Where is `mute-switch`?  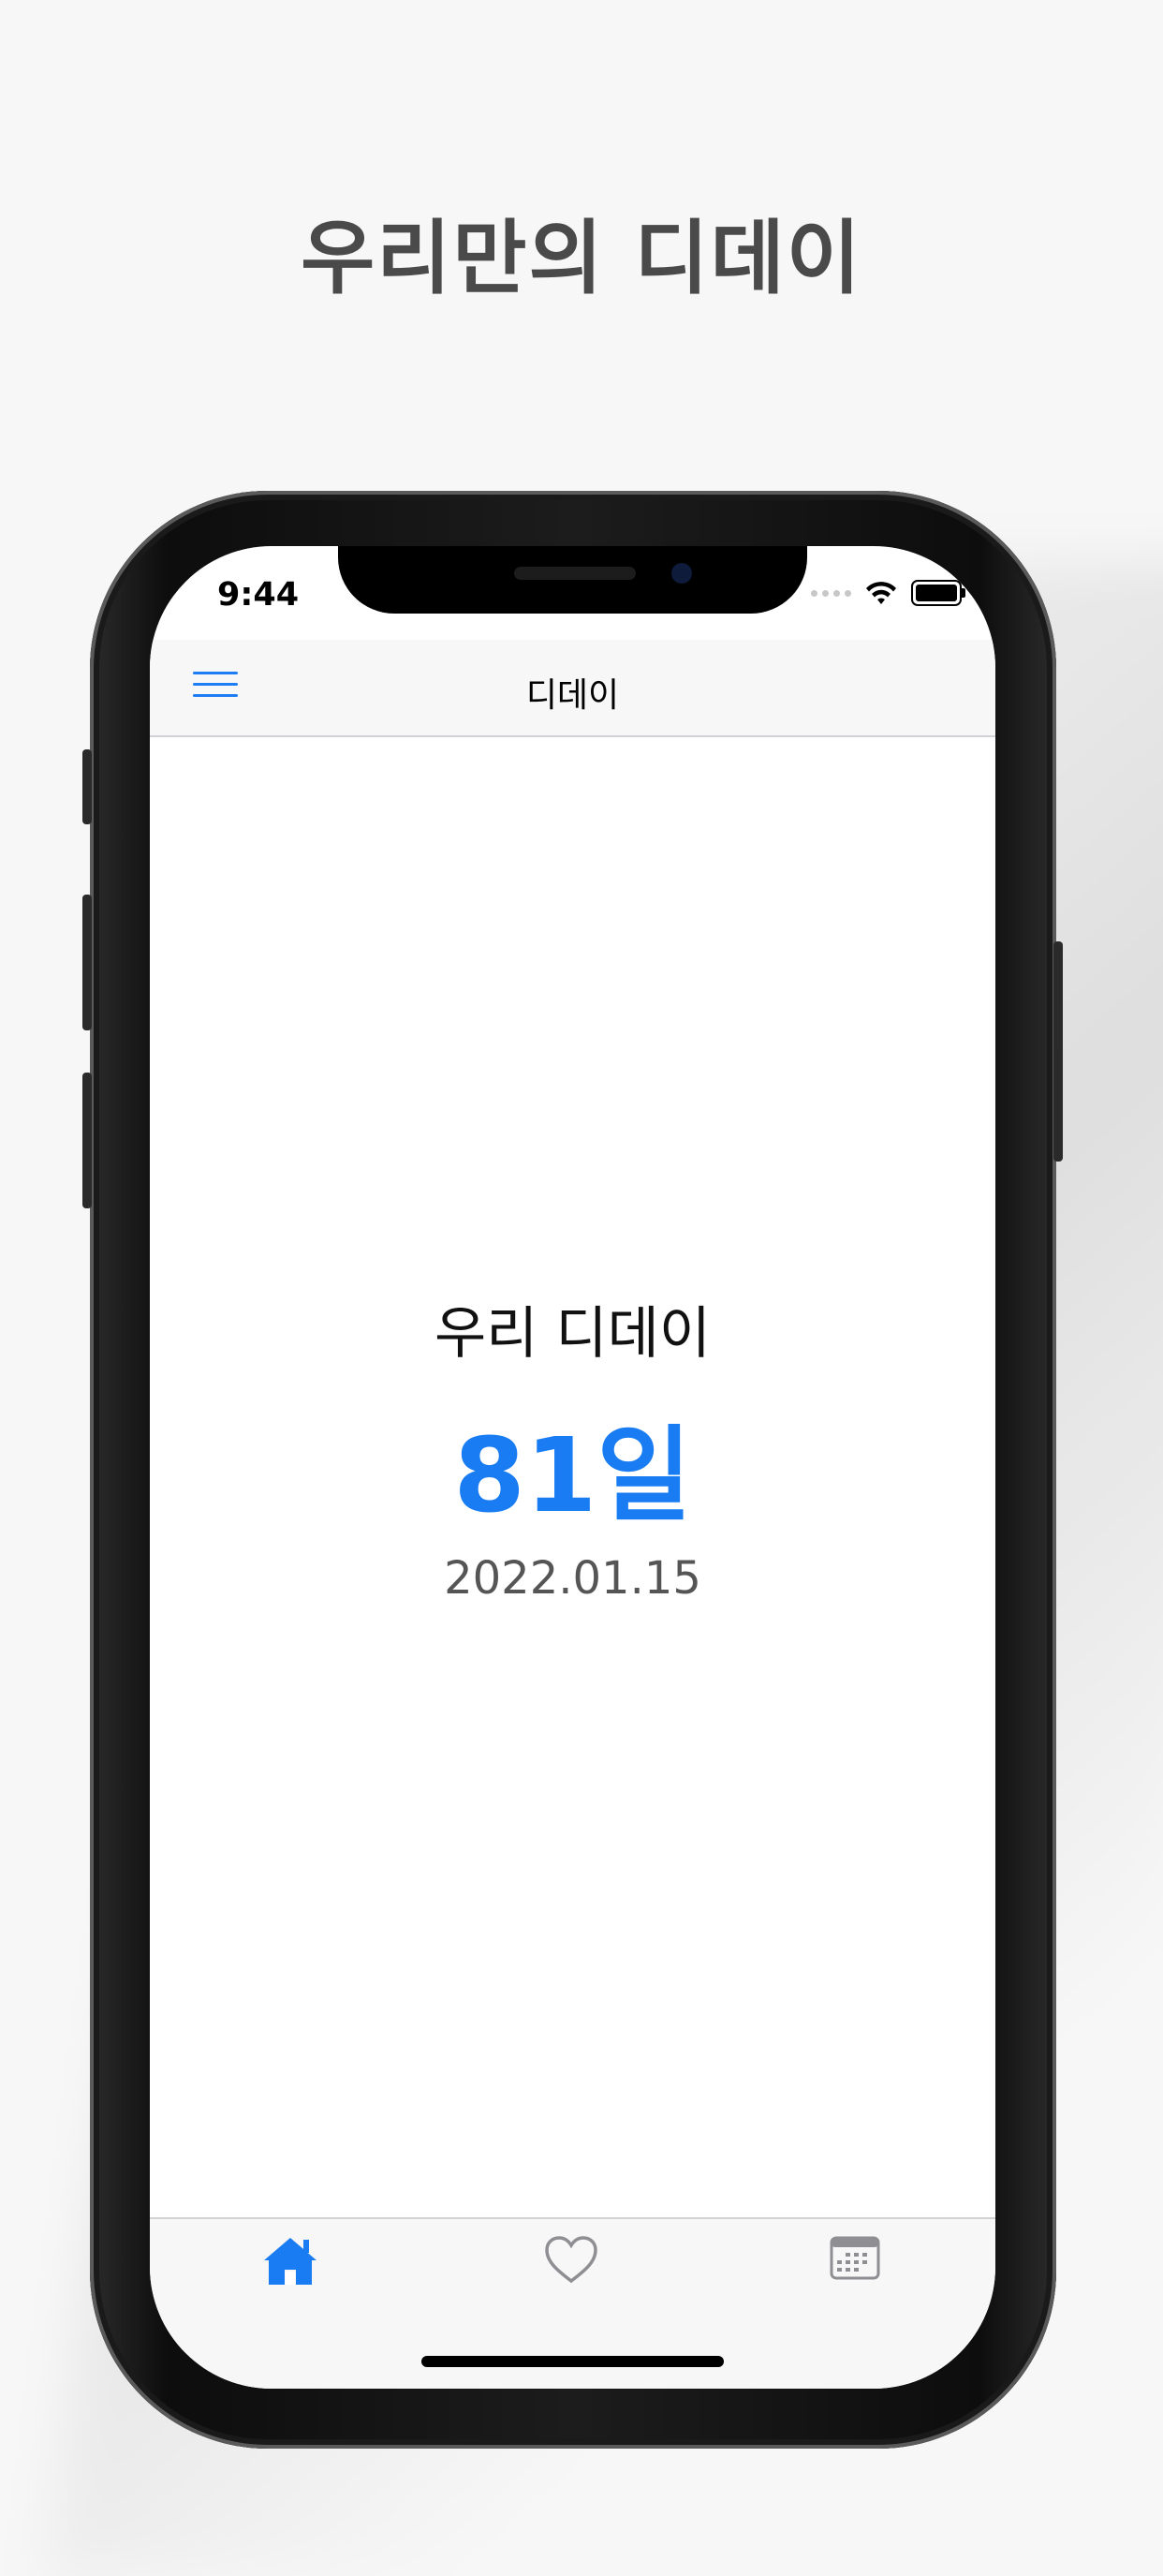 mute-switch is located at coordinates (87, 787).